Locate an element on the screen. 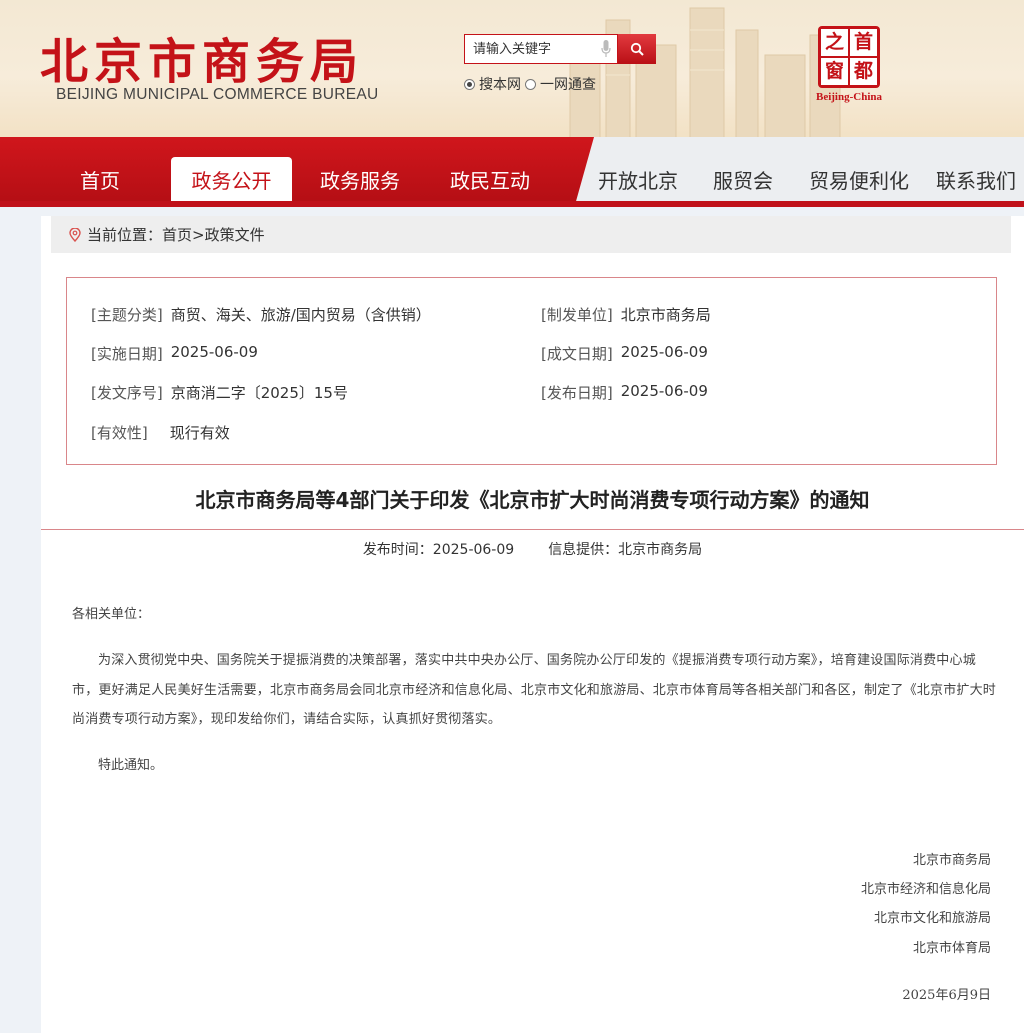 Image resolution: width=1024 pixels, height=1033 pixels. search-box is located at coordinates (541, 49).